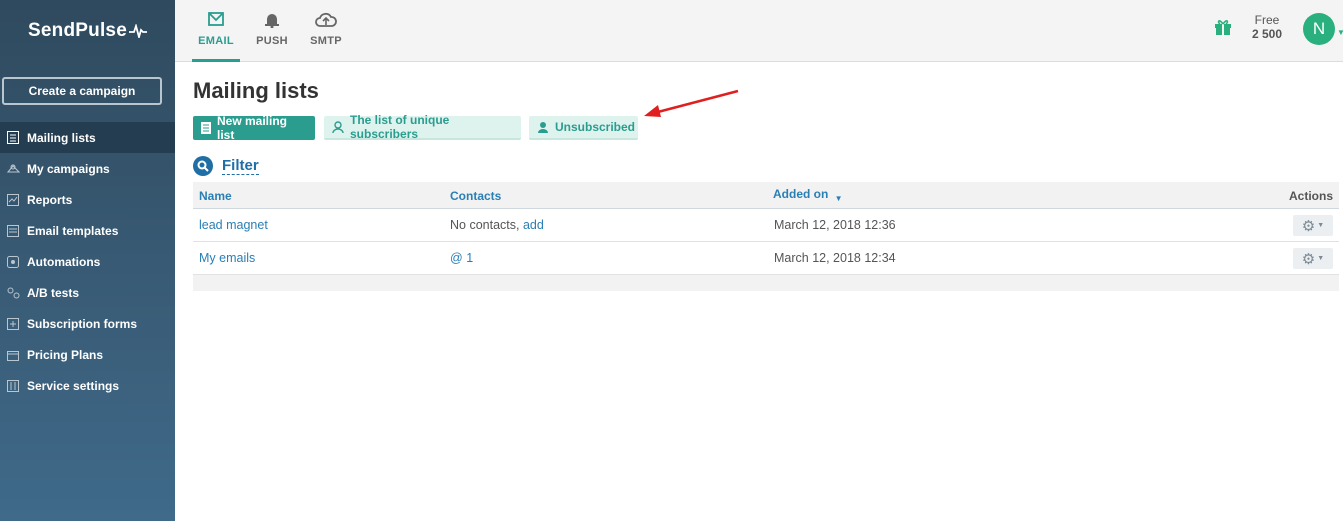  I want to click on pulse-icon, so click(137, 31).